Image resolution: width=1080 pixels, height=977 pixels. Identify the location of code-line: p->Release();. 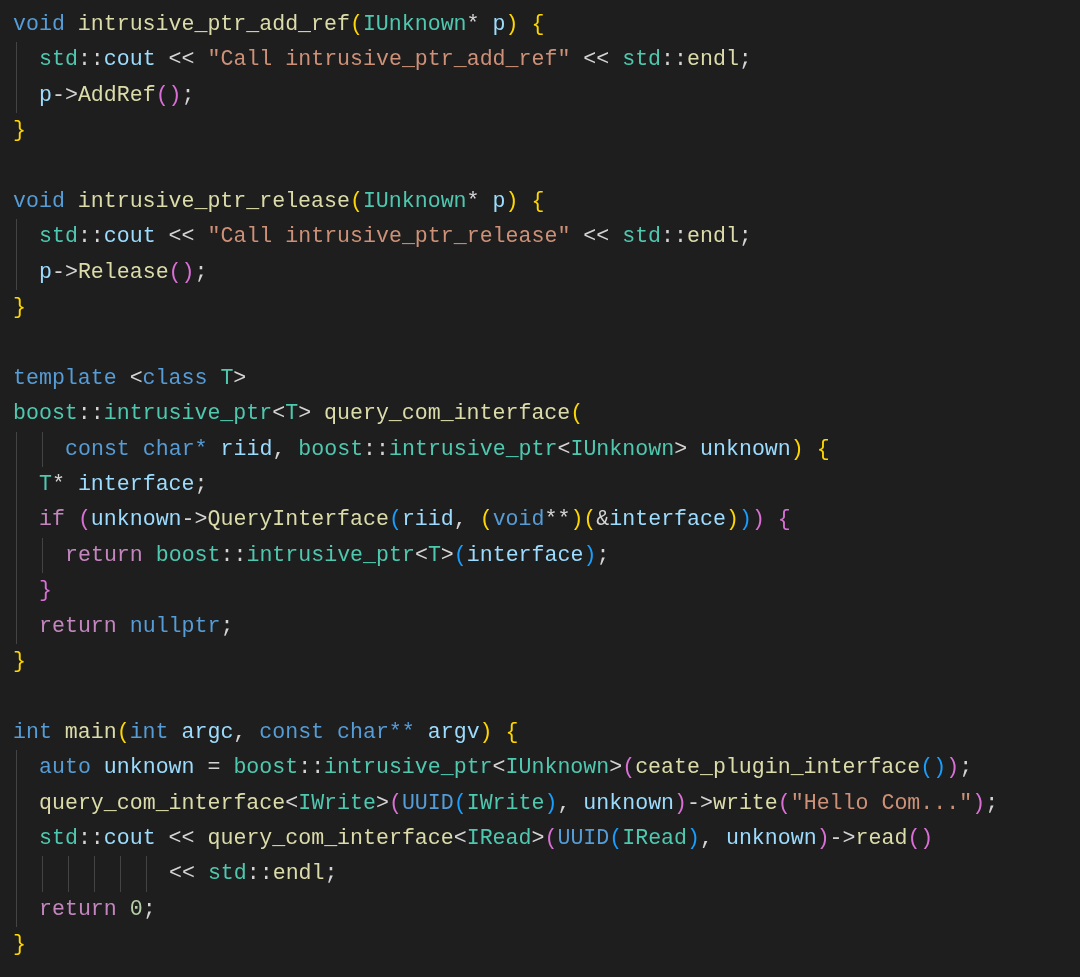
(123, 272).